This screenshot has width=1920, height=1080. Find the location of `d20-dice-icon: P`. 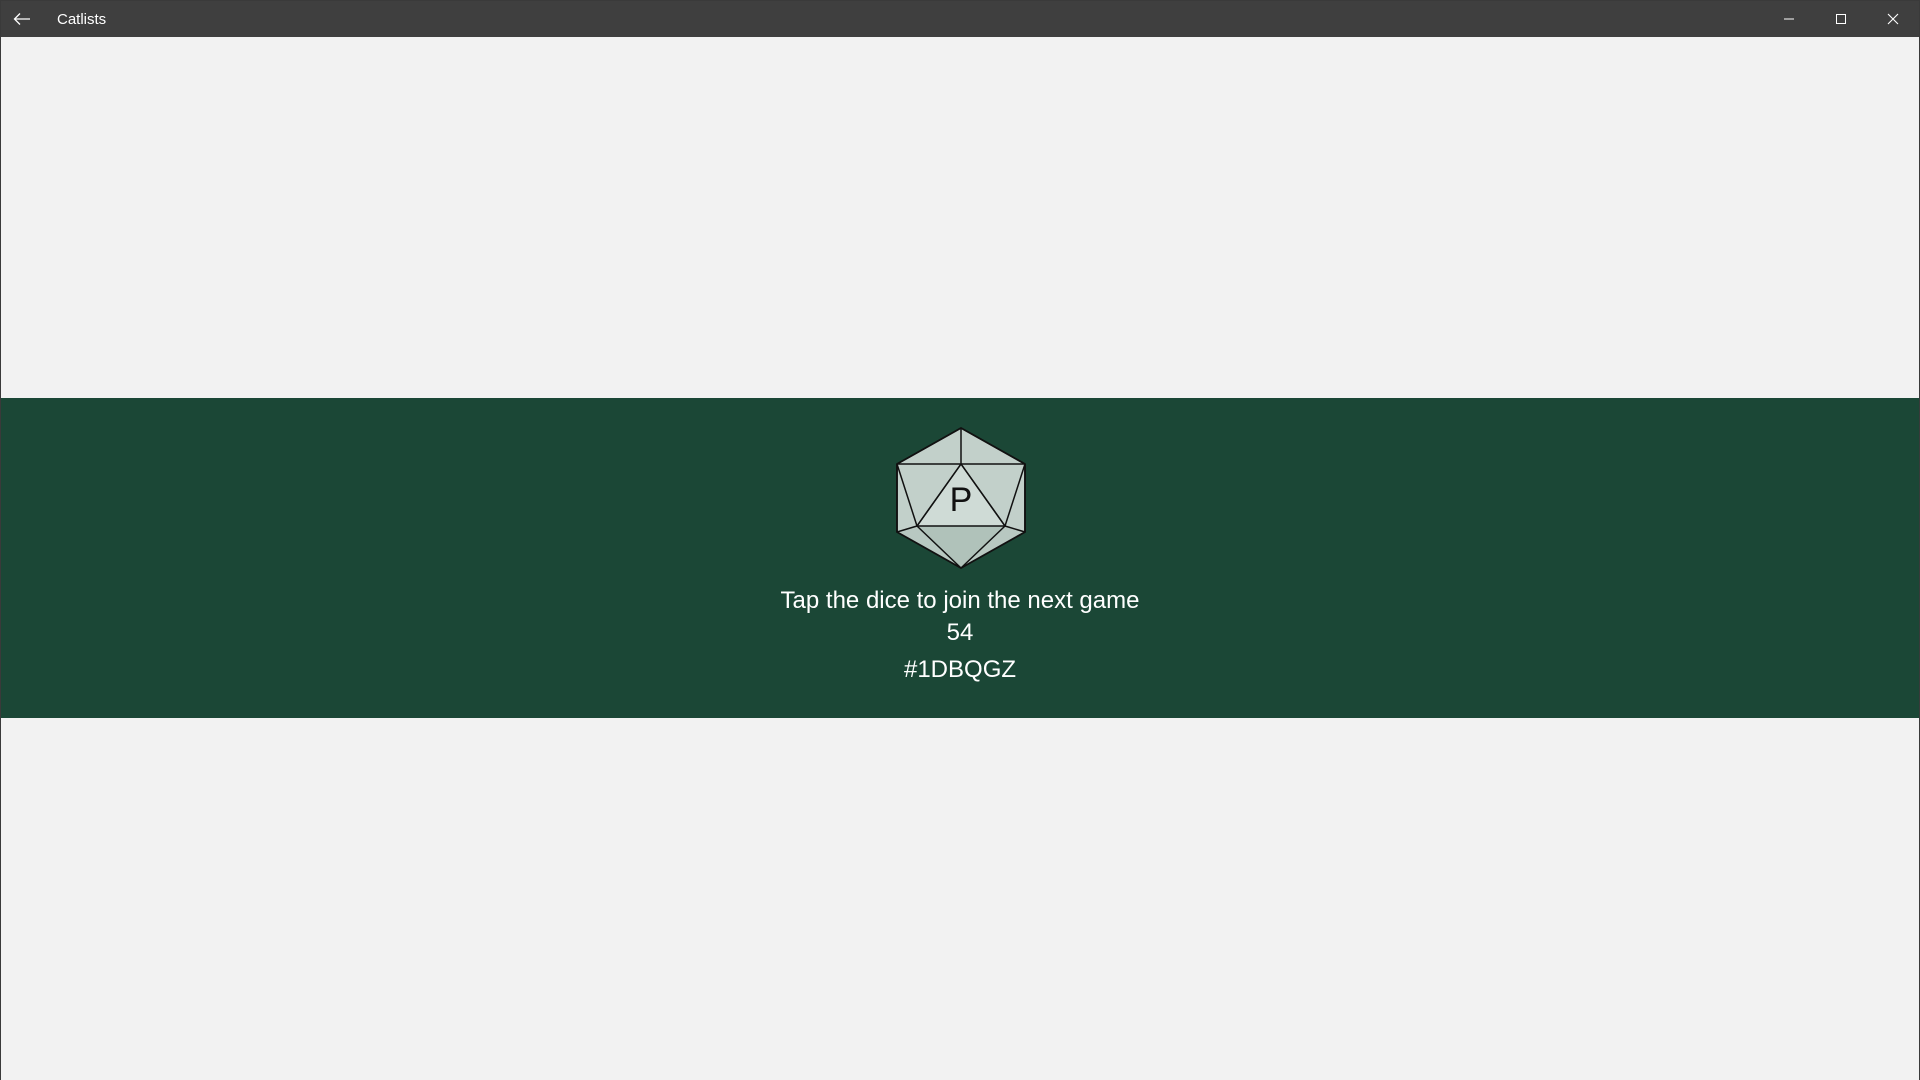

d20-dice-icon: P is located at coordinates (961, 498).